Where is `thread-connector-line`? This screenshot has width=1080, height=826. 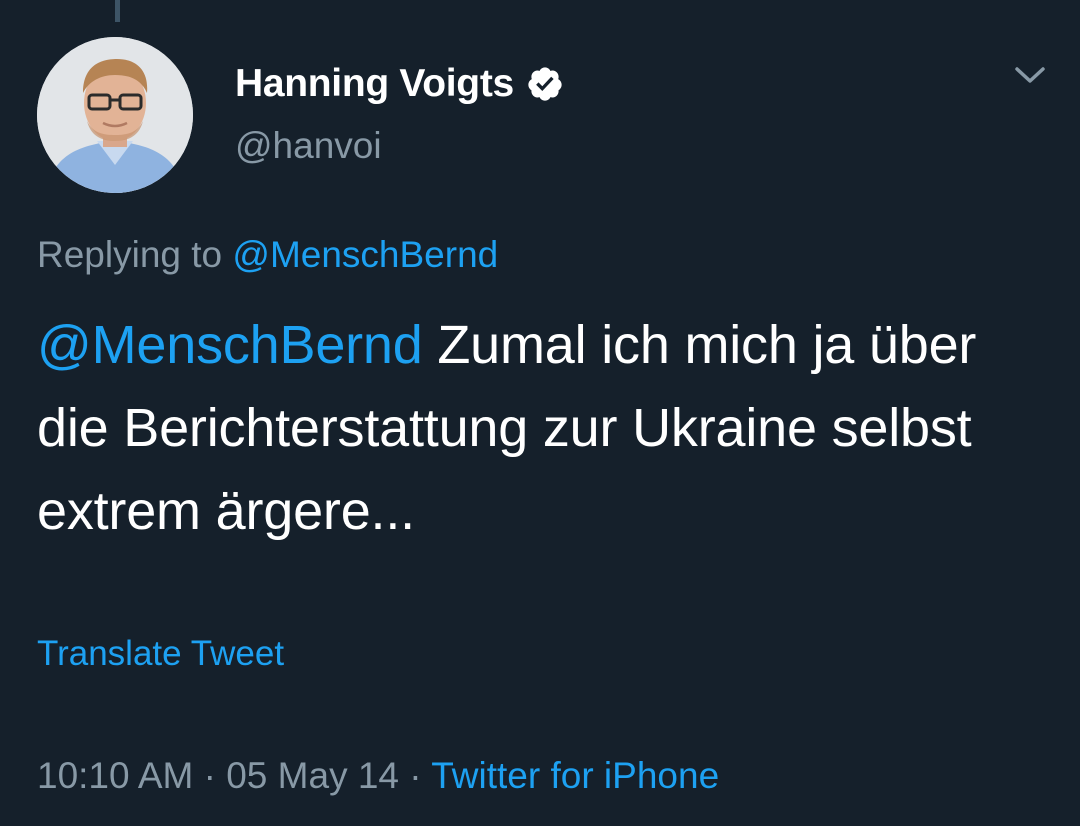 thread-connector-line is located at coordinates (117, 11).